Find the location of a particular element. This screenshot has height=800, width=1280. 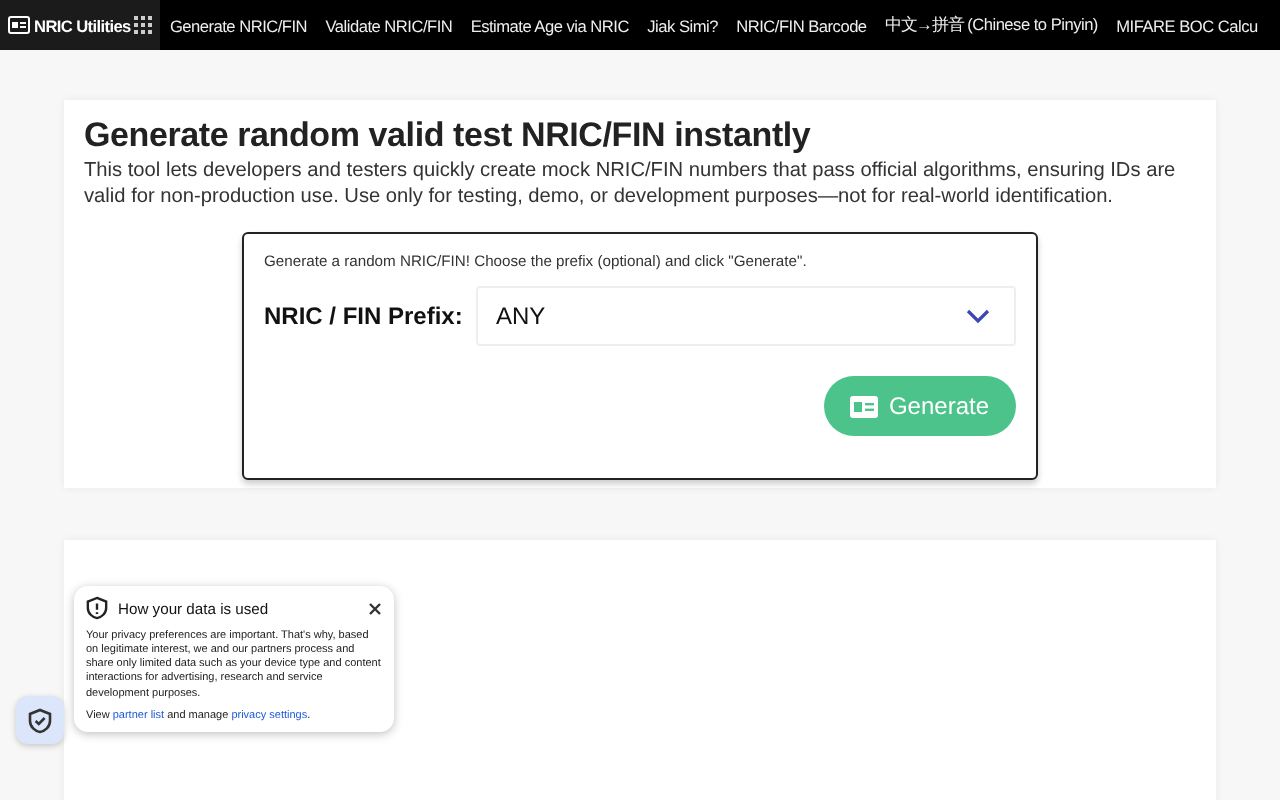

chevron-down-icon is located at coordinates (978, 316).